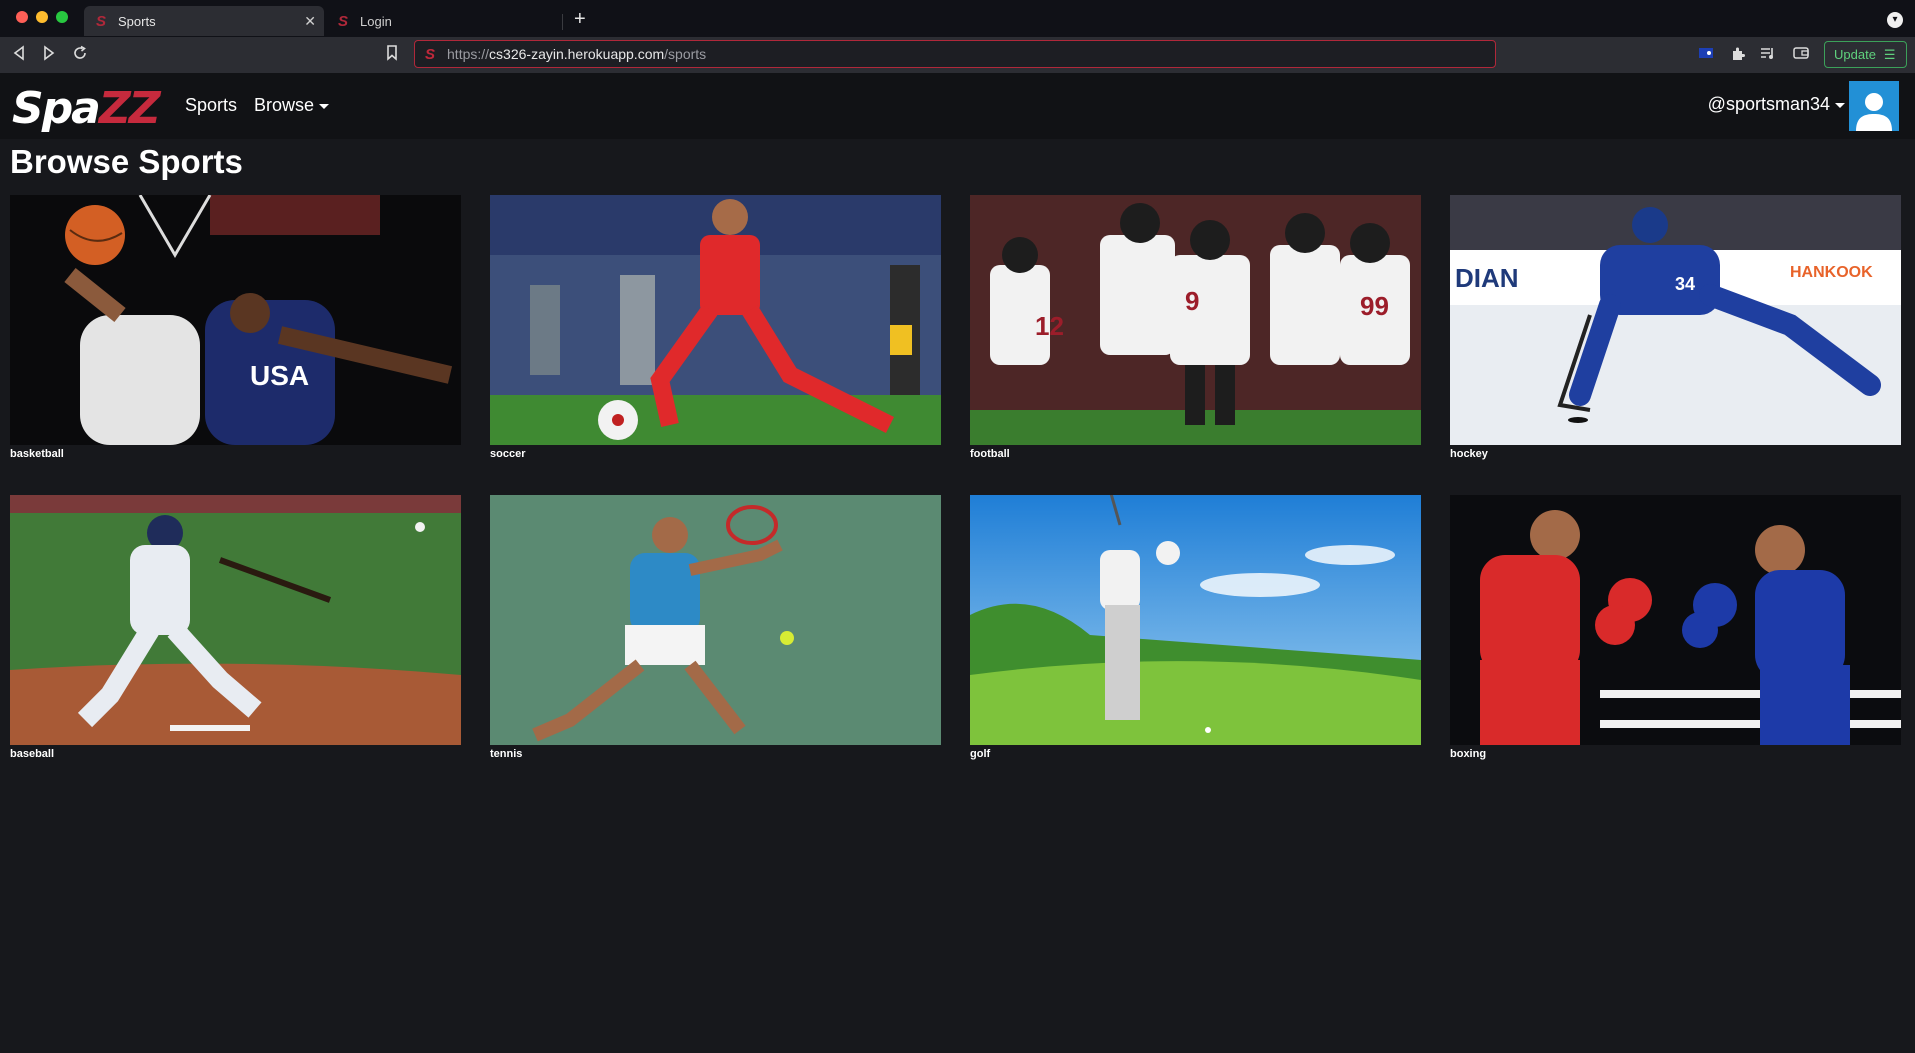  What do you see at coordinates (1874, 112) in the screenshot?
I see `user-icon` at bounding box center [1874, 112].